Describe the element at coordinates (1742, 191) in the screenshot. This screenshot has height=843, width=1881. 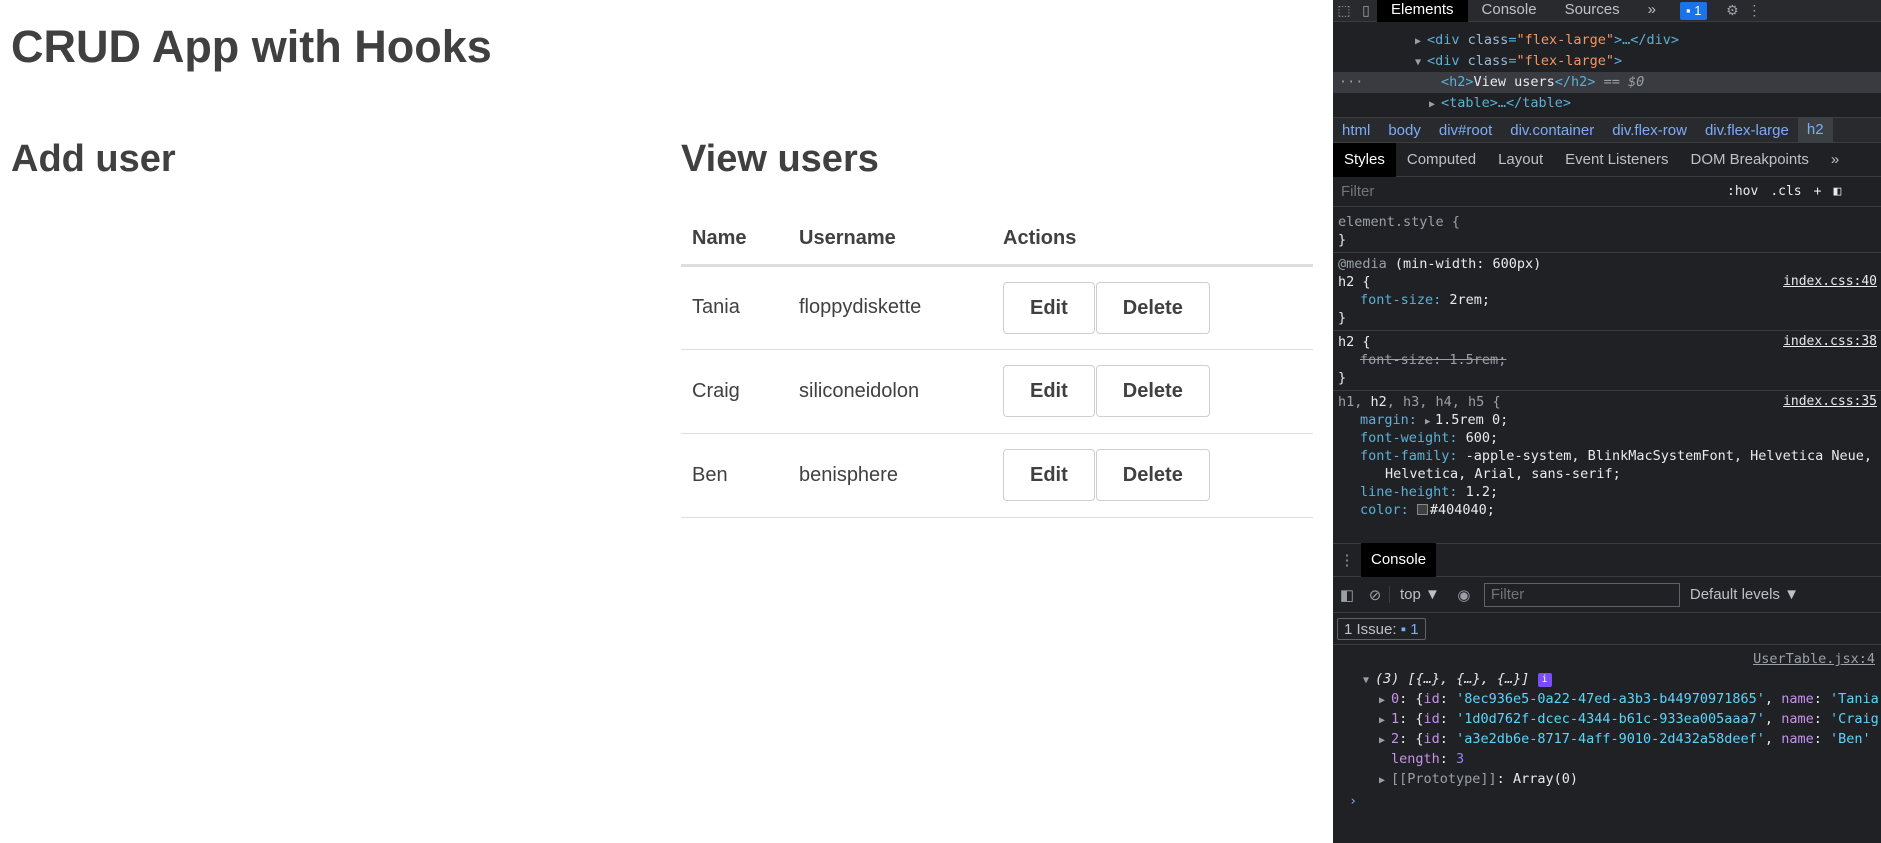
I see `hover-state-toggle: :hov` at that location.